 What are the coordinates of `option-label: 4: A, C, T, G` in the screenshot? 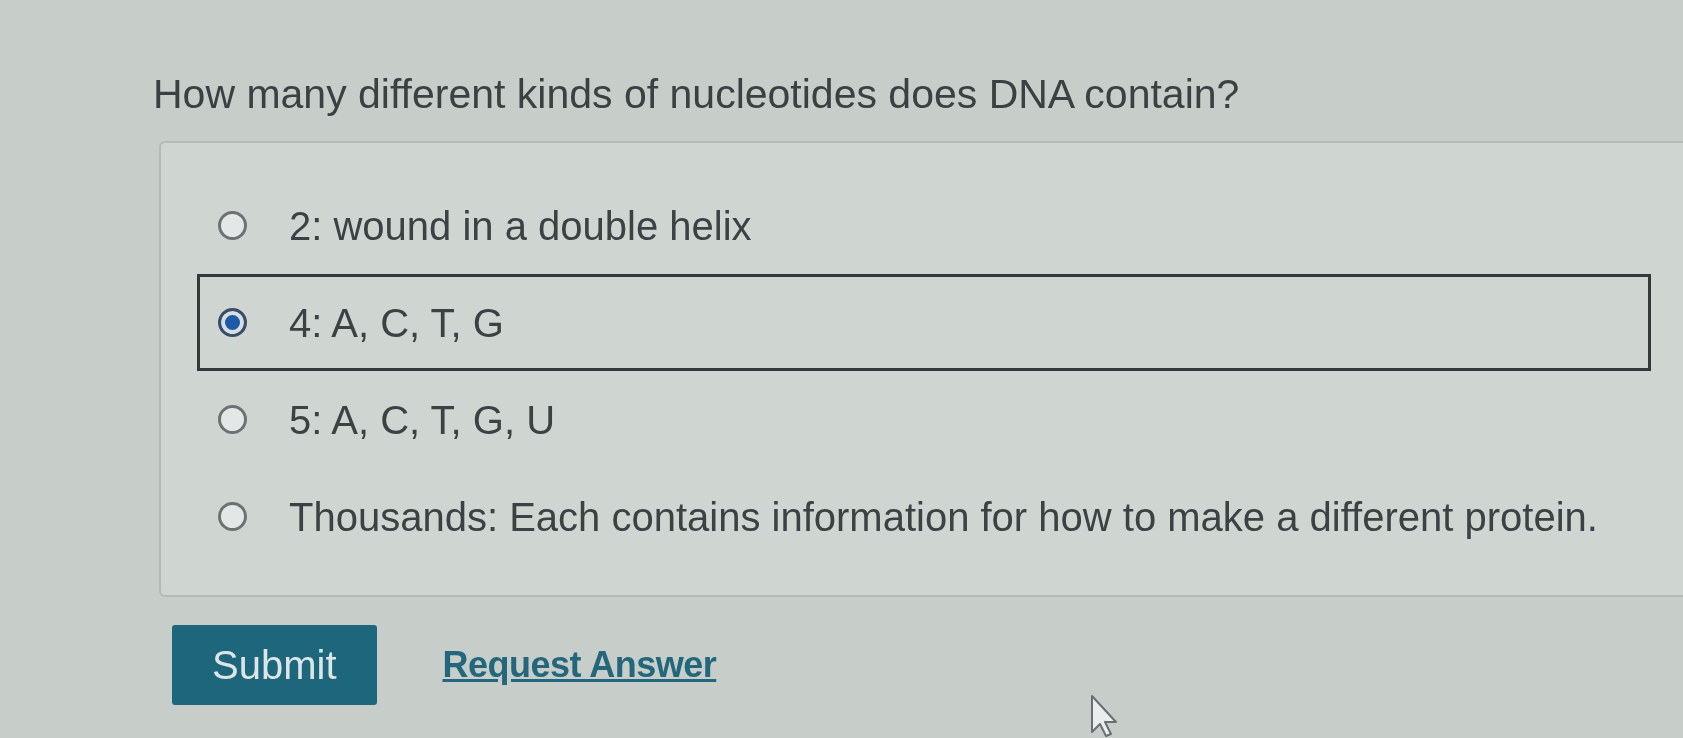 It's located at (396, 322).